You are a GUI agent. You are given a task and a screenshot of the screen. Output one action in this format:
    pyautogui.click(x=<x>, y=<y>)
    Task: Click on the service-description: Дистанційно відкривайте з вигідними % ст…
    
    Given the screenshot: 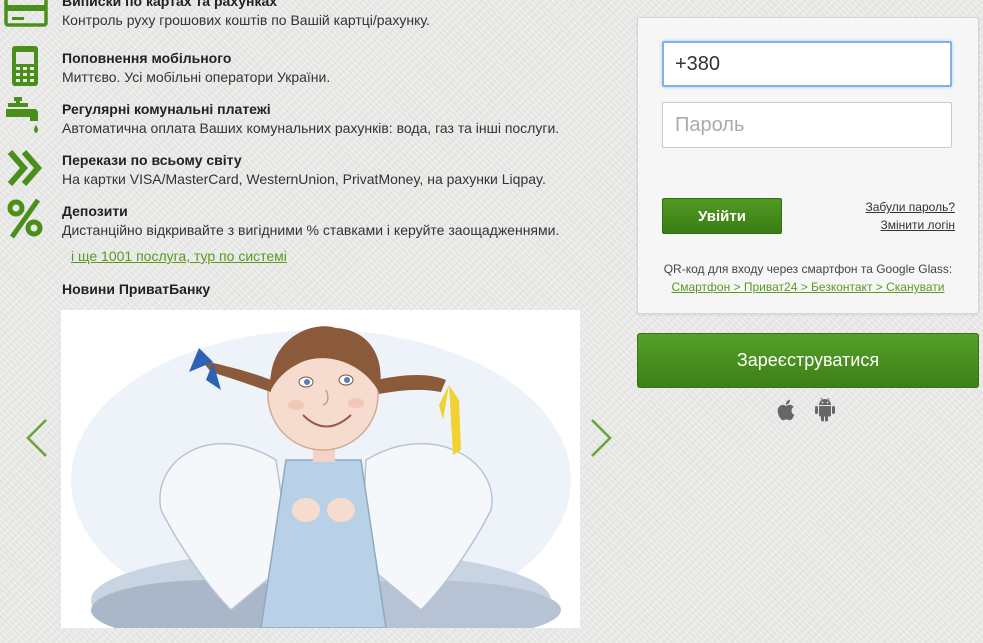 What is the action you would take?
    pyautogui.click(x=311, y=230)
    